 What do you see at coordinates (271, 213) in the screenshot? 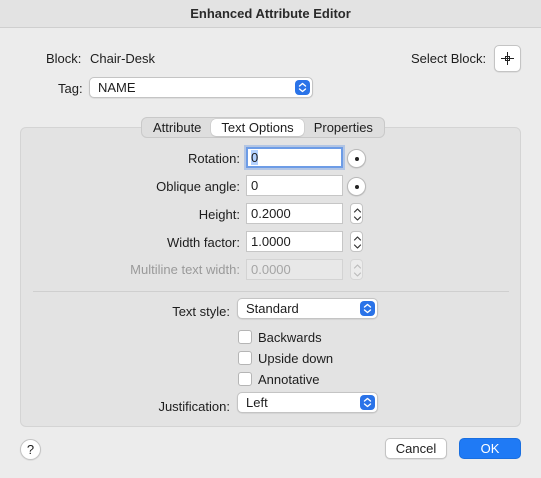
I see `height-value: 0.2000` at bounding box center [271, 213].